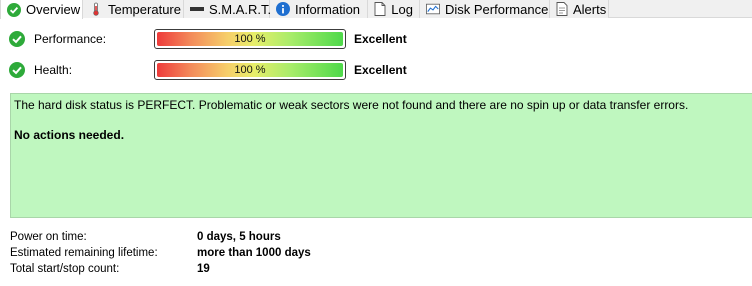  I want to click on power-on-value: 0 days, 5 hours, so click(239, 237).